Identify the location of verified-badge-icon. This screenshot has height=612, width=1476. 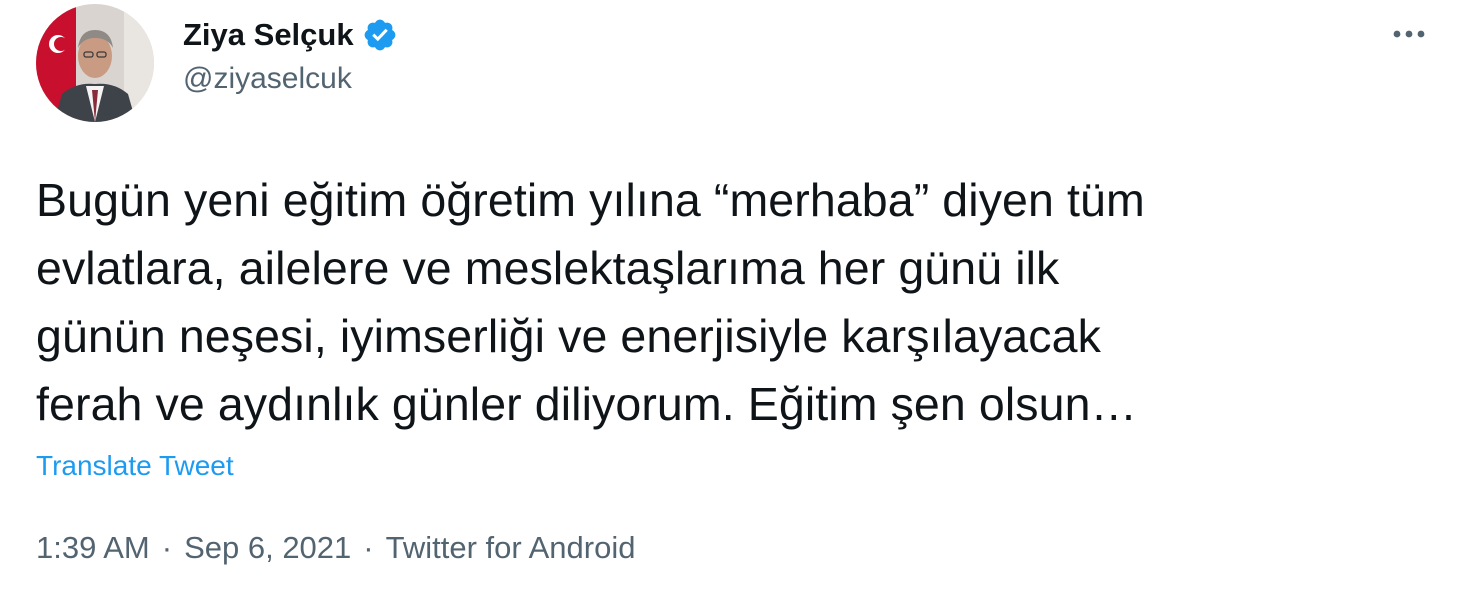
(380, 35).